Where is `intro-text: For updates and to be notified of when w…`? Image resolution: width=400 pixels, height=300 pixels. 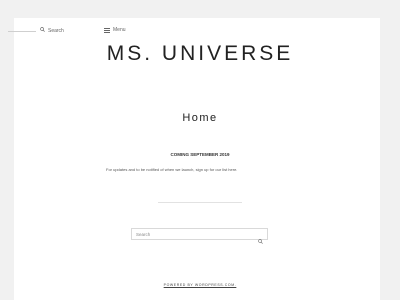
intro-text: For updates and to be notified of when w… is located at coordinates (172, 169).